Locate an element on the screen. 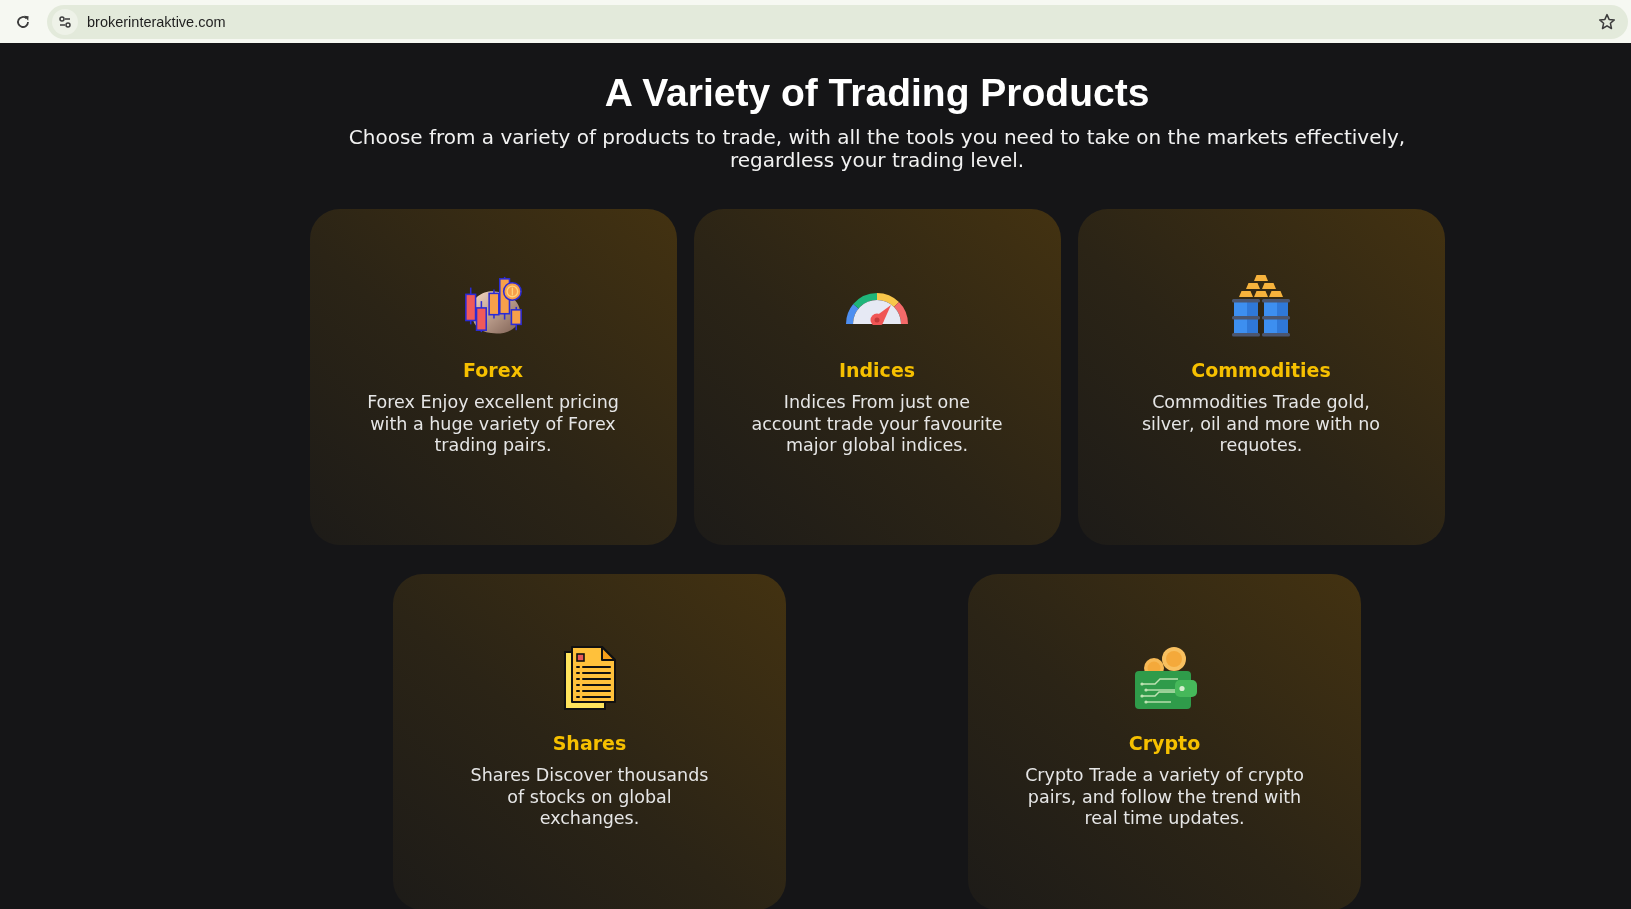  reload-icon is located at coordinates (23, 21).